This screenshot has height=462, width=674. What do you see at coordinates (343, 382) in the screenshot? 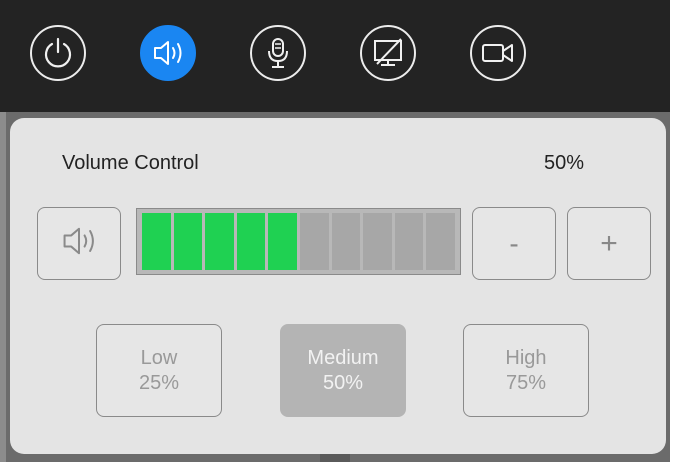
I see `preset-medium-value: 50%` at bounding box center [343, 382].